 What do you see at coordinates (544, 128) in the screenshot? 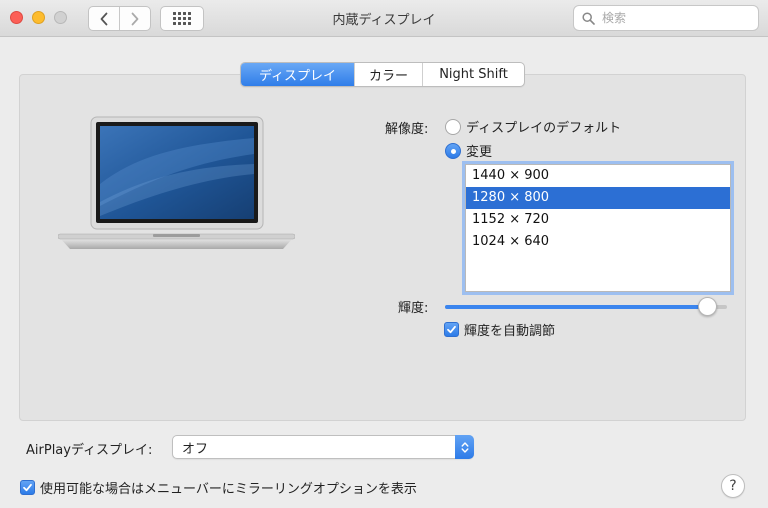
I see `default-resolution-label: ディスプレイのデフォルト` at bounding box center [544, 128].